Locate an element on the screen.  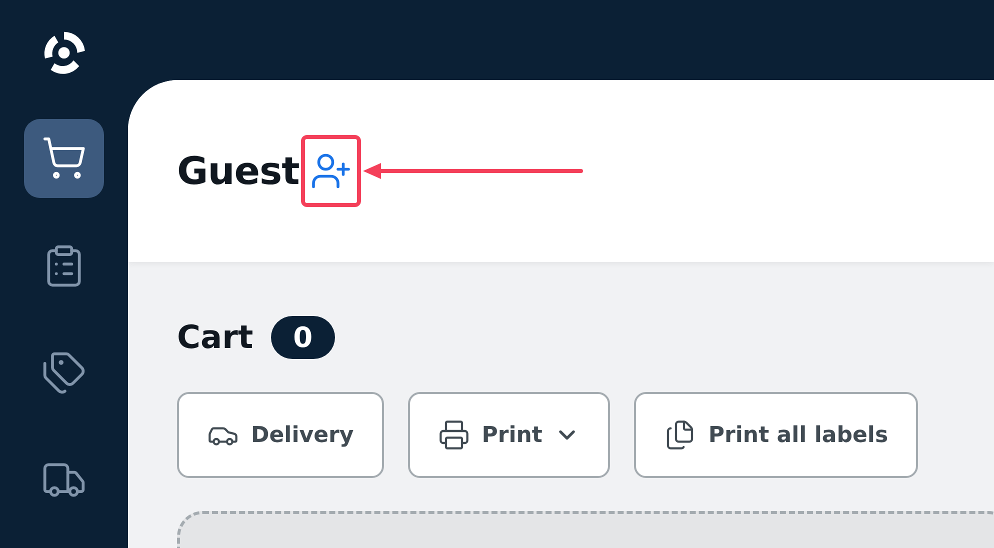
tags-icon is located at coordinates (64, 373).